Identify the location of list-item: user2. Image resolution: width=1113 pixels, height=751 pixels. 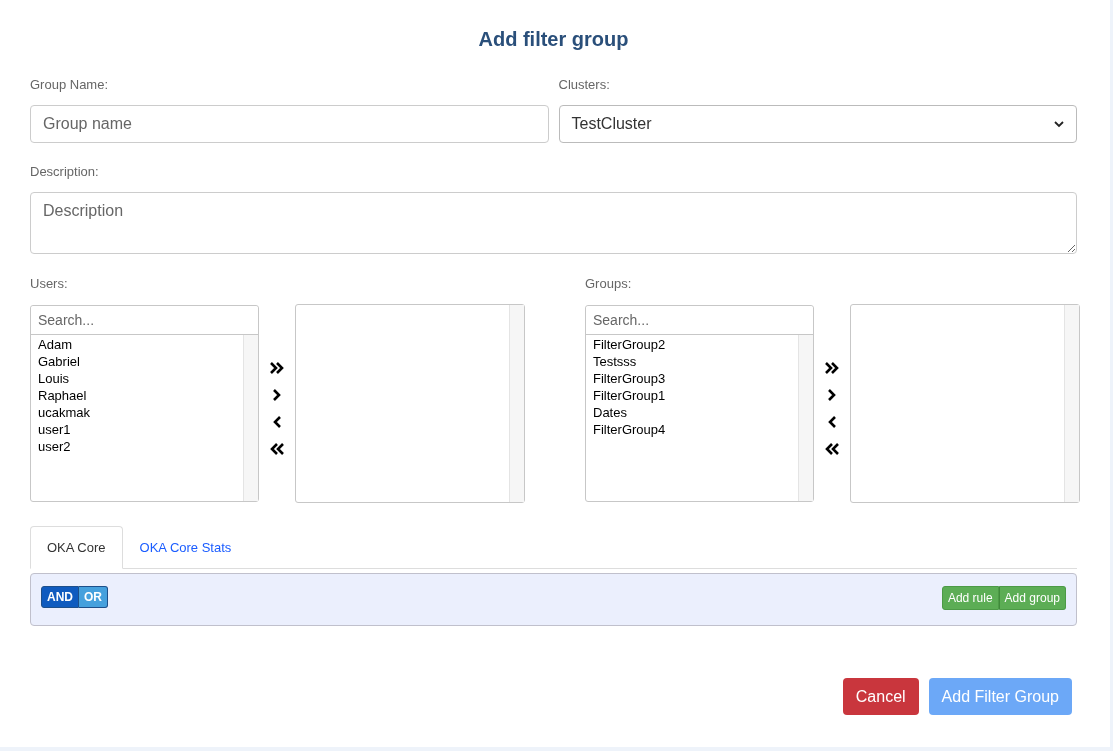
(54, 446).